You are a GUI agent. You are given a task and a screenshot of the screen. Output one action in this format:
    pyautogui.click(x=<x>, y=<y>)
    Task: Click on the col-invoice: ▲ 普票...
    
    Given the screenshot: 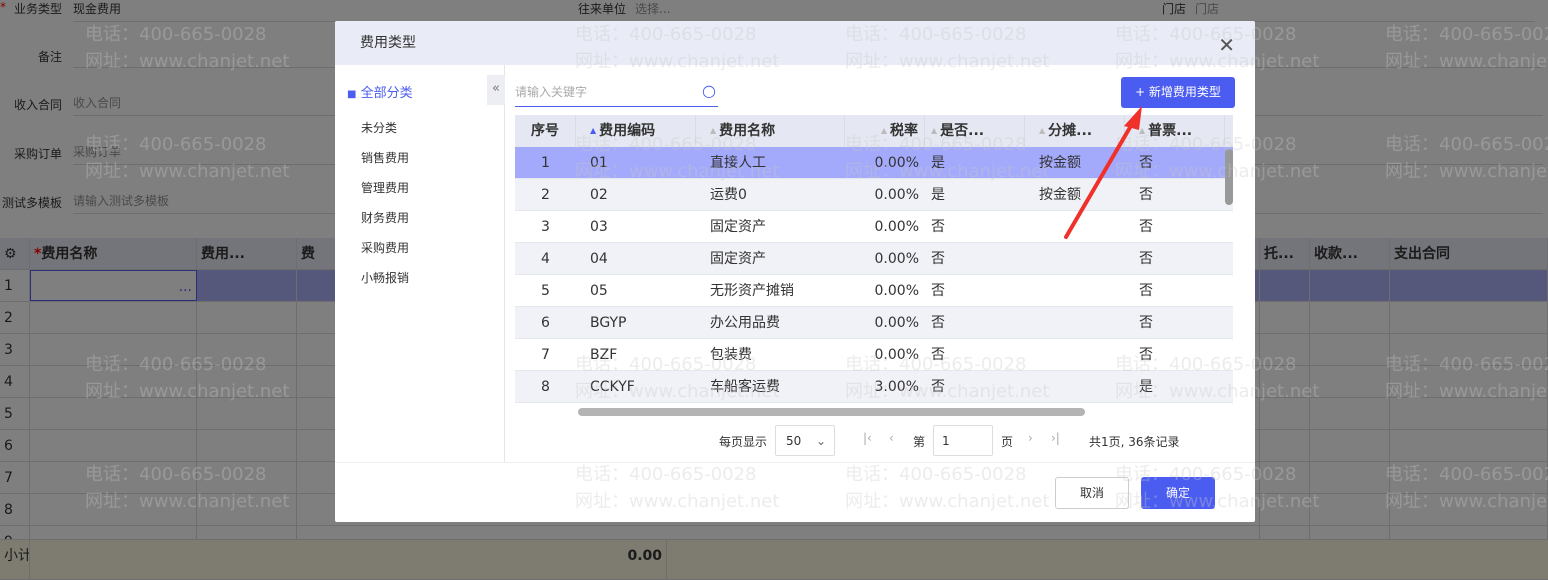 What is the action you would take?
    pyautogui.click(x=1175, y=130)
    